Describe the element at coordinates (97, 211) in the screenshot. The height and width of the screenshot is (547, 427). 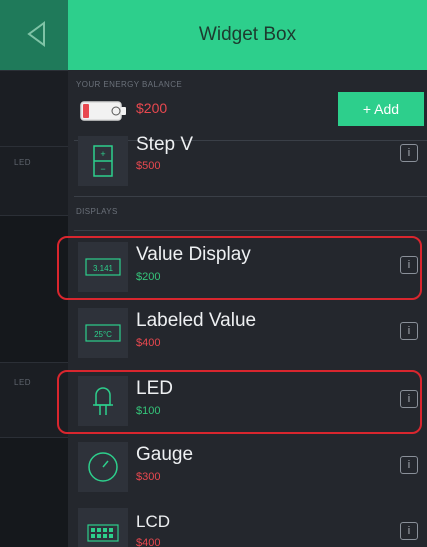
I see `displays-section-label: DISPLAYS` at that location.